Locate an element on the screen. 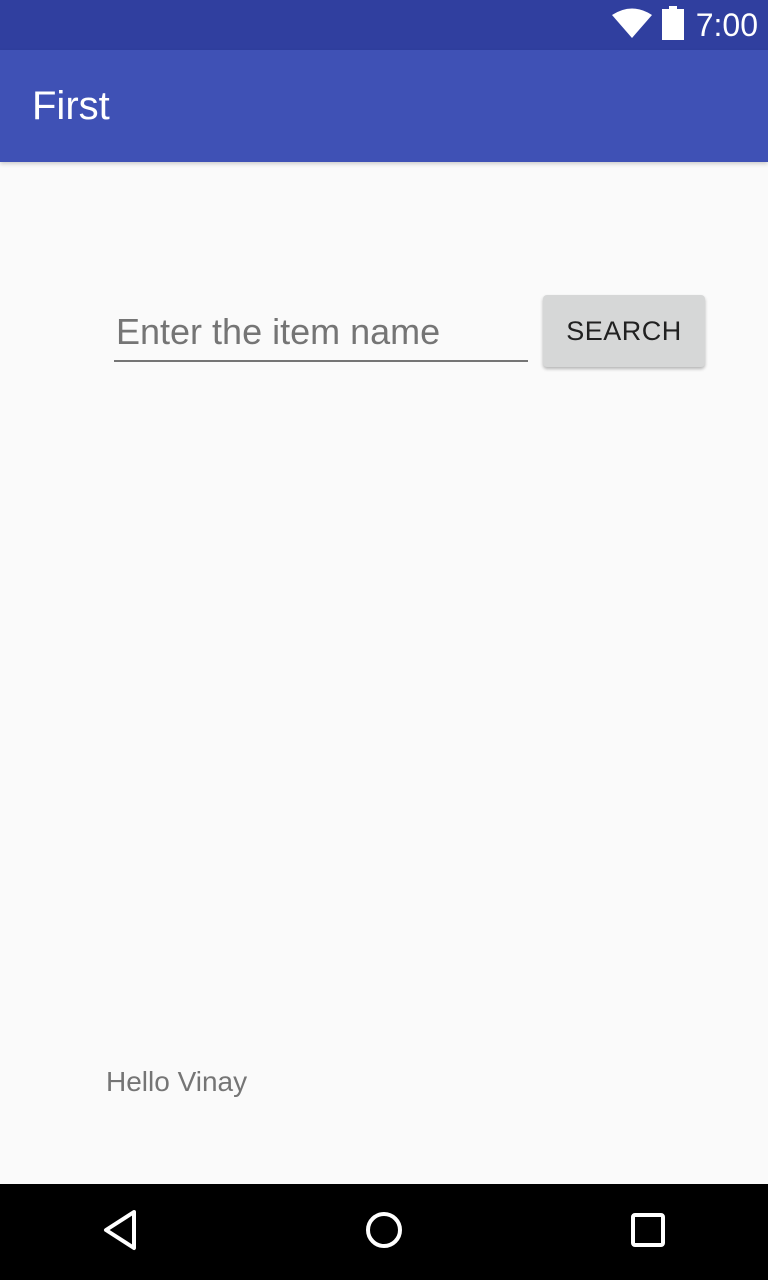  navigation-bar is located at coordinates (384, 1232).